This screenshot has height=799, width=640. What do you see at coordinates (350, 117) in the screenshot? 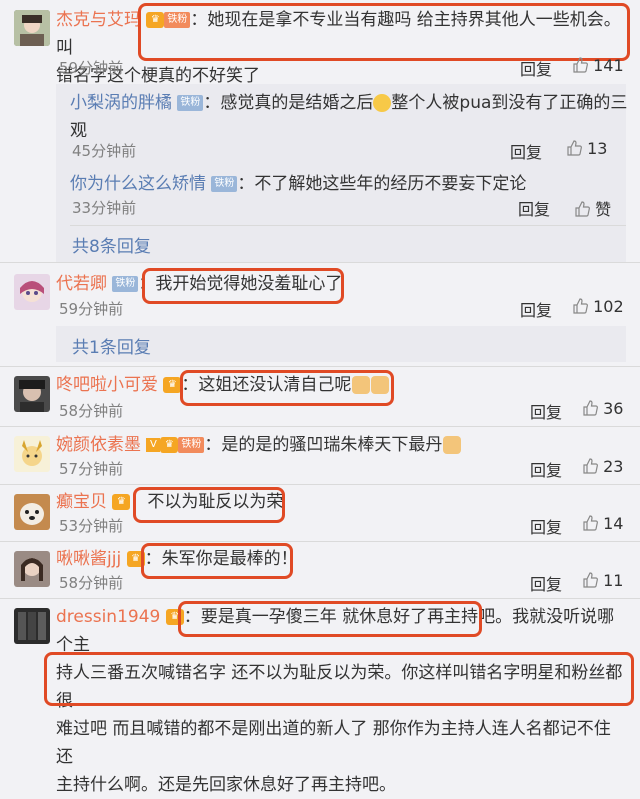
I see `reply-body: 小梨涡的胖橘 铁粉 ：感觉真的是结婚之后 整个人被pua到没有了正确的三 观` at bounding box center [350, 117].